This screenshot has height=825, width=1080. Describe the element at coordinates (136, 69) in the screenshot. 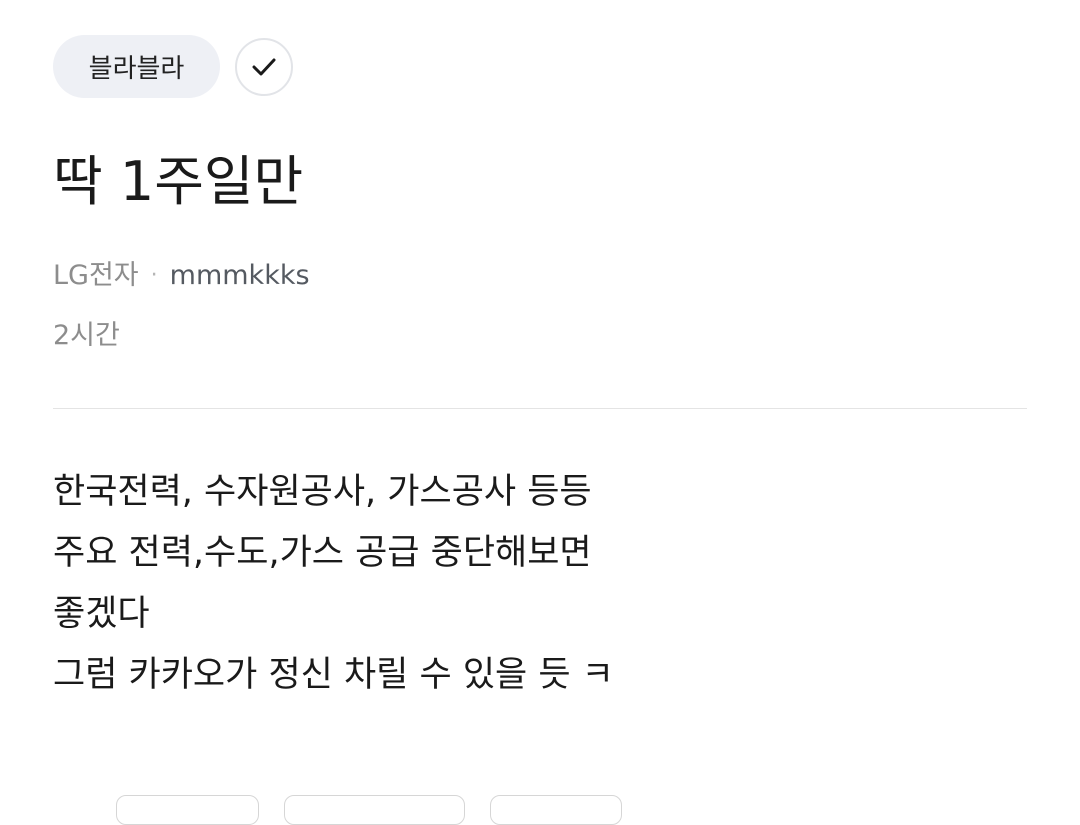

I see `topic-chip-label: 블라블라` at that location.